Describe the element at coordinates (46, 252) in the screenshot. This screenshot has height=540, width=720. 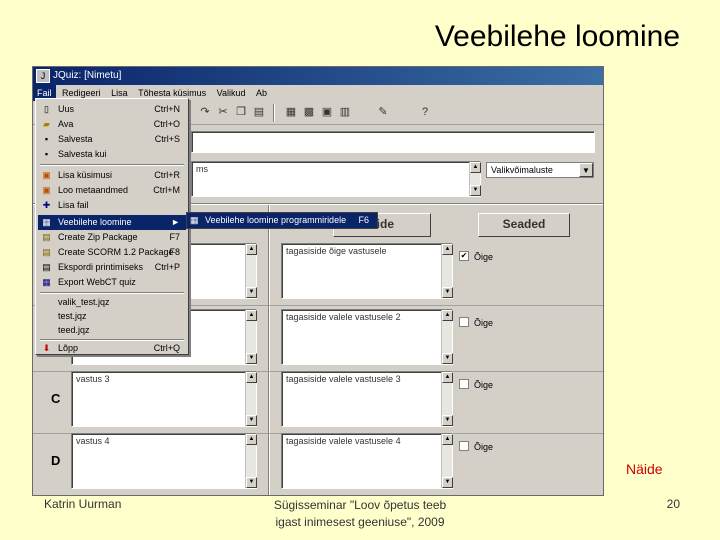
I see `scorm-icon: ▤` at that location.